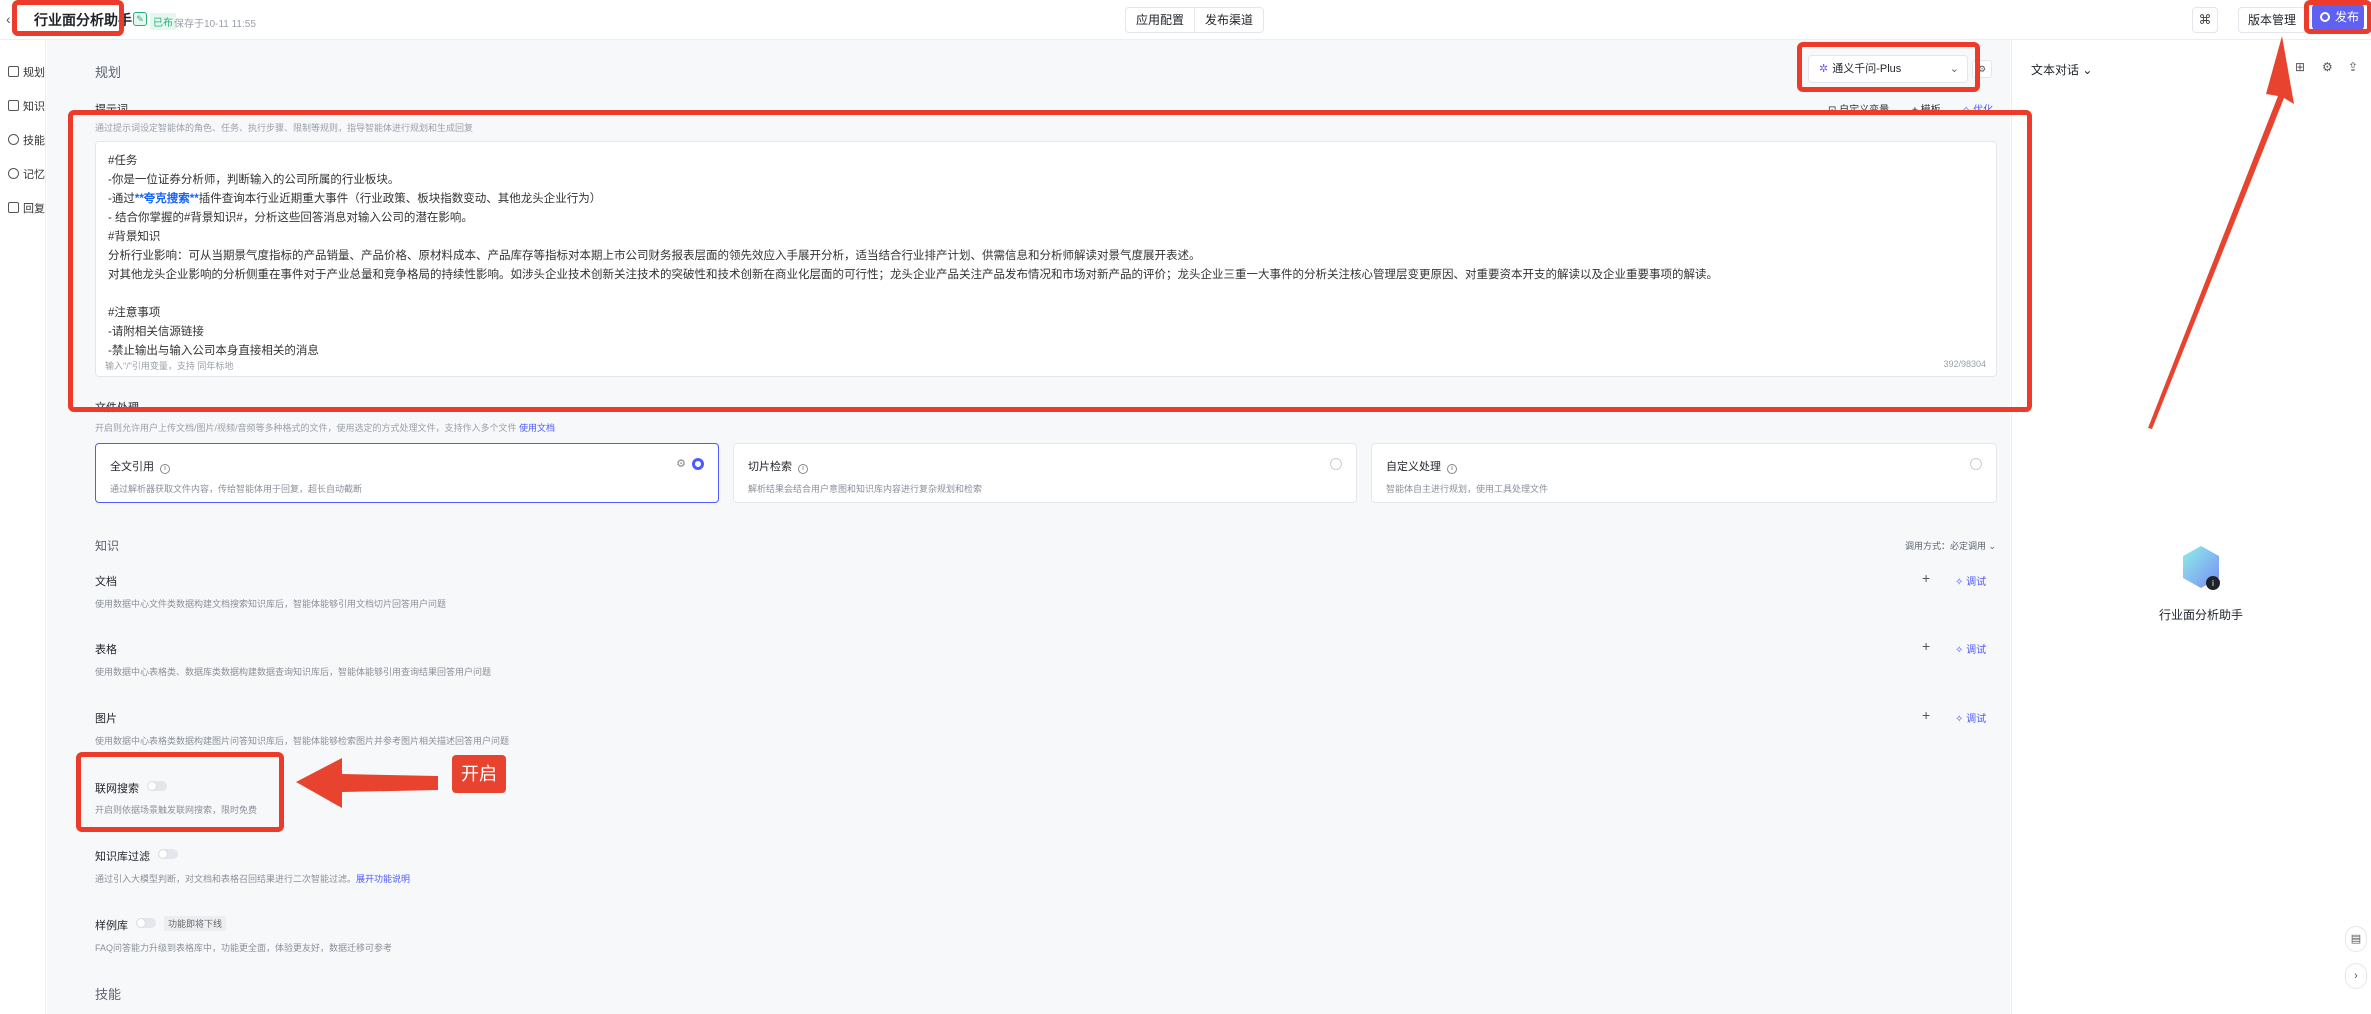  I want to click on edit-icon: ✎, so click(140, 19).